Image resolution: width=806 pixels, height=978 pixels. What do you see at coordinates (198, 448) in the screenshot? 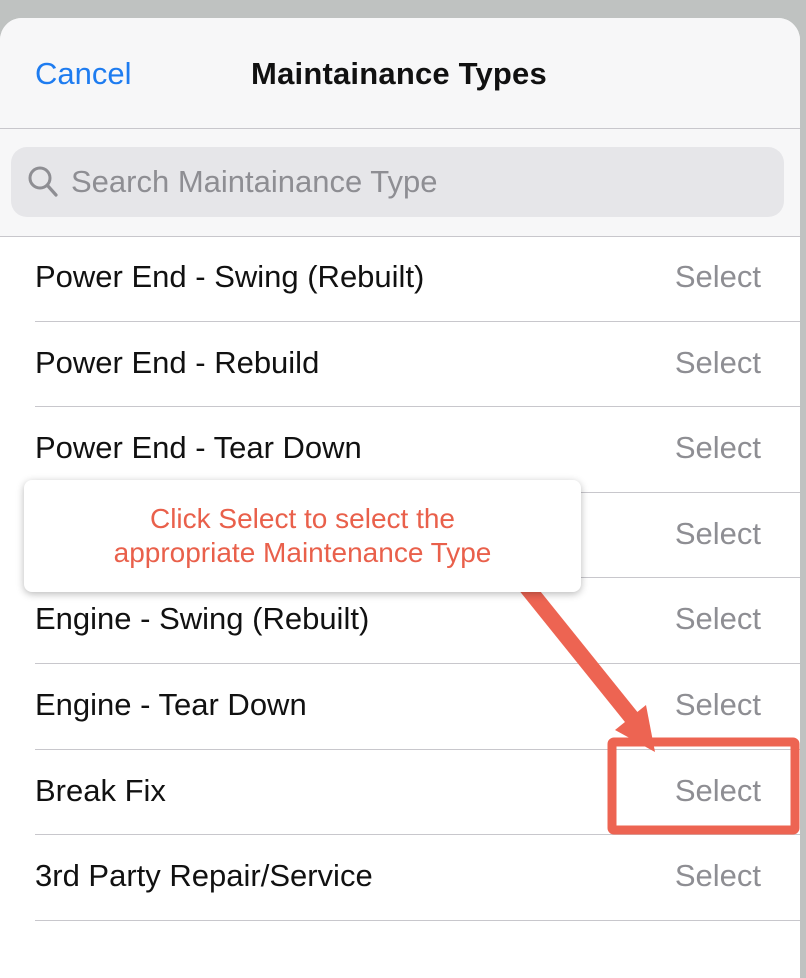
I see `list-item-label: Power End - Tear Down` at bounding box center [198, 448].